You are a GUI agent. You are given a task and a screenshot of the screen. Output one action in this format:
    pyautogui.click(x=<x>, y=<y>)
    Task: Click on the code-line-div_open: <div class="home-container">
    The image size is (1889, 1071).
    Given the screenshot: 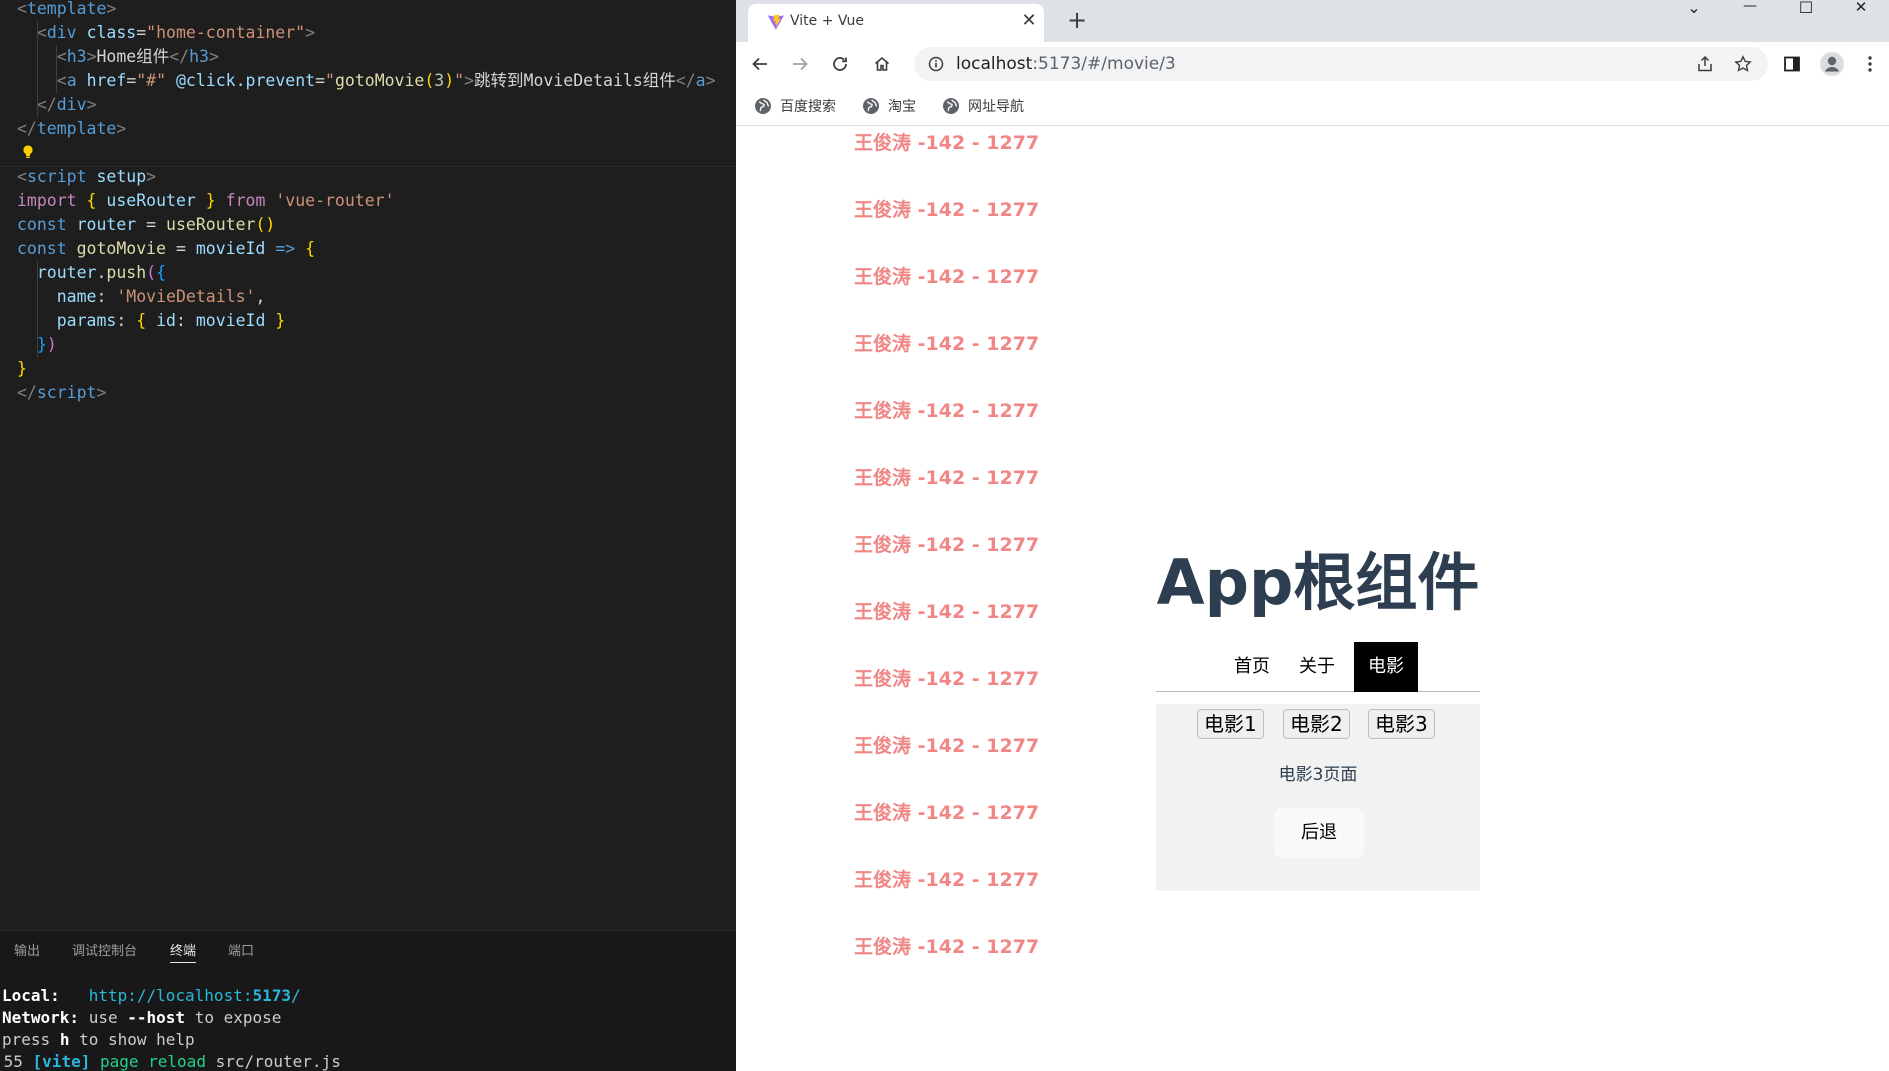 What is the action you would take?
    pyautogui.click(x=166, y=33)
    